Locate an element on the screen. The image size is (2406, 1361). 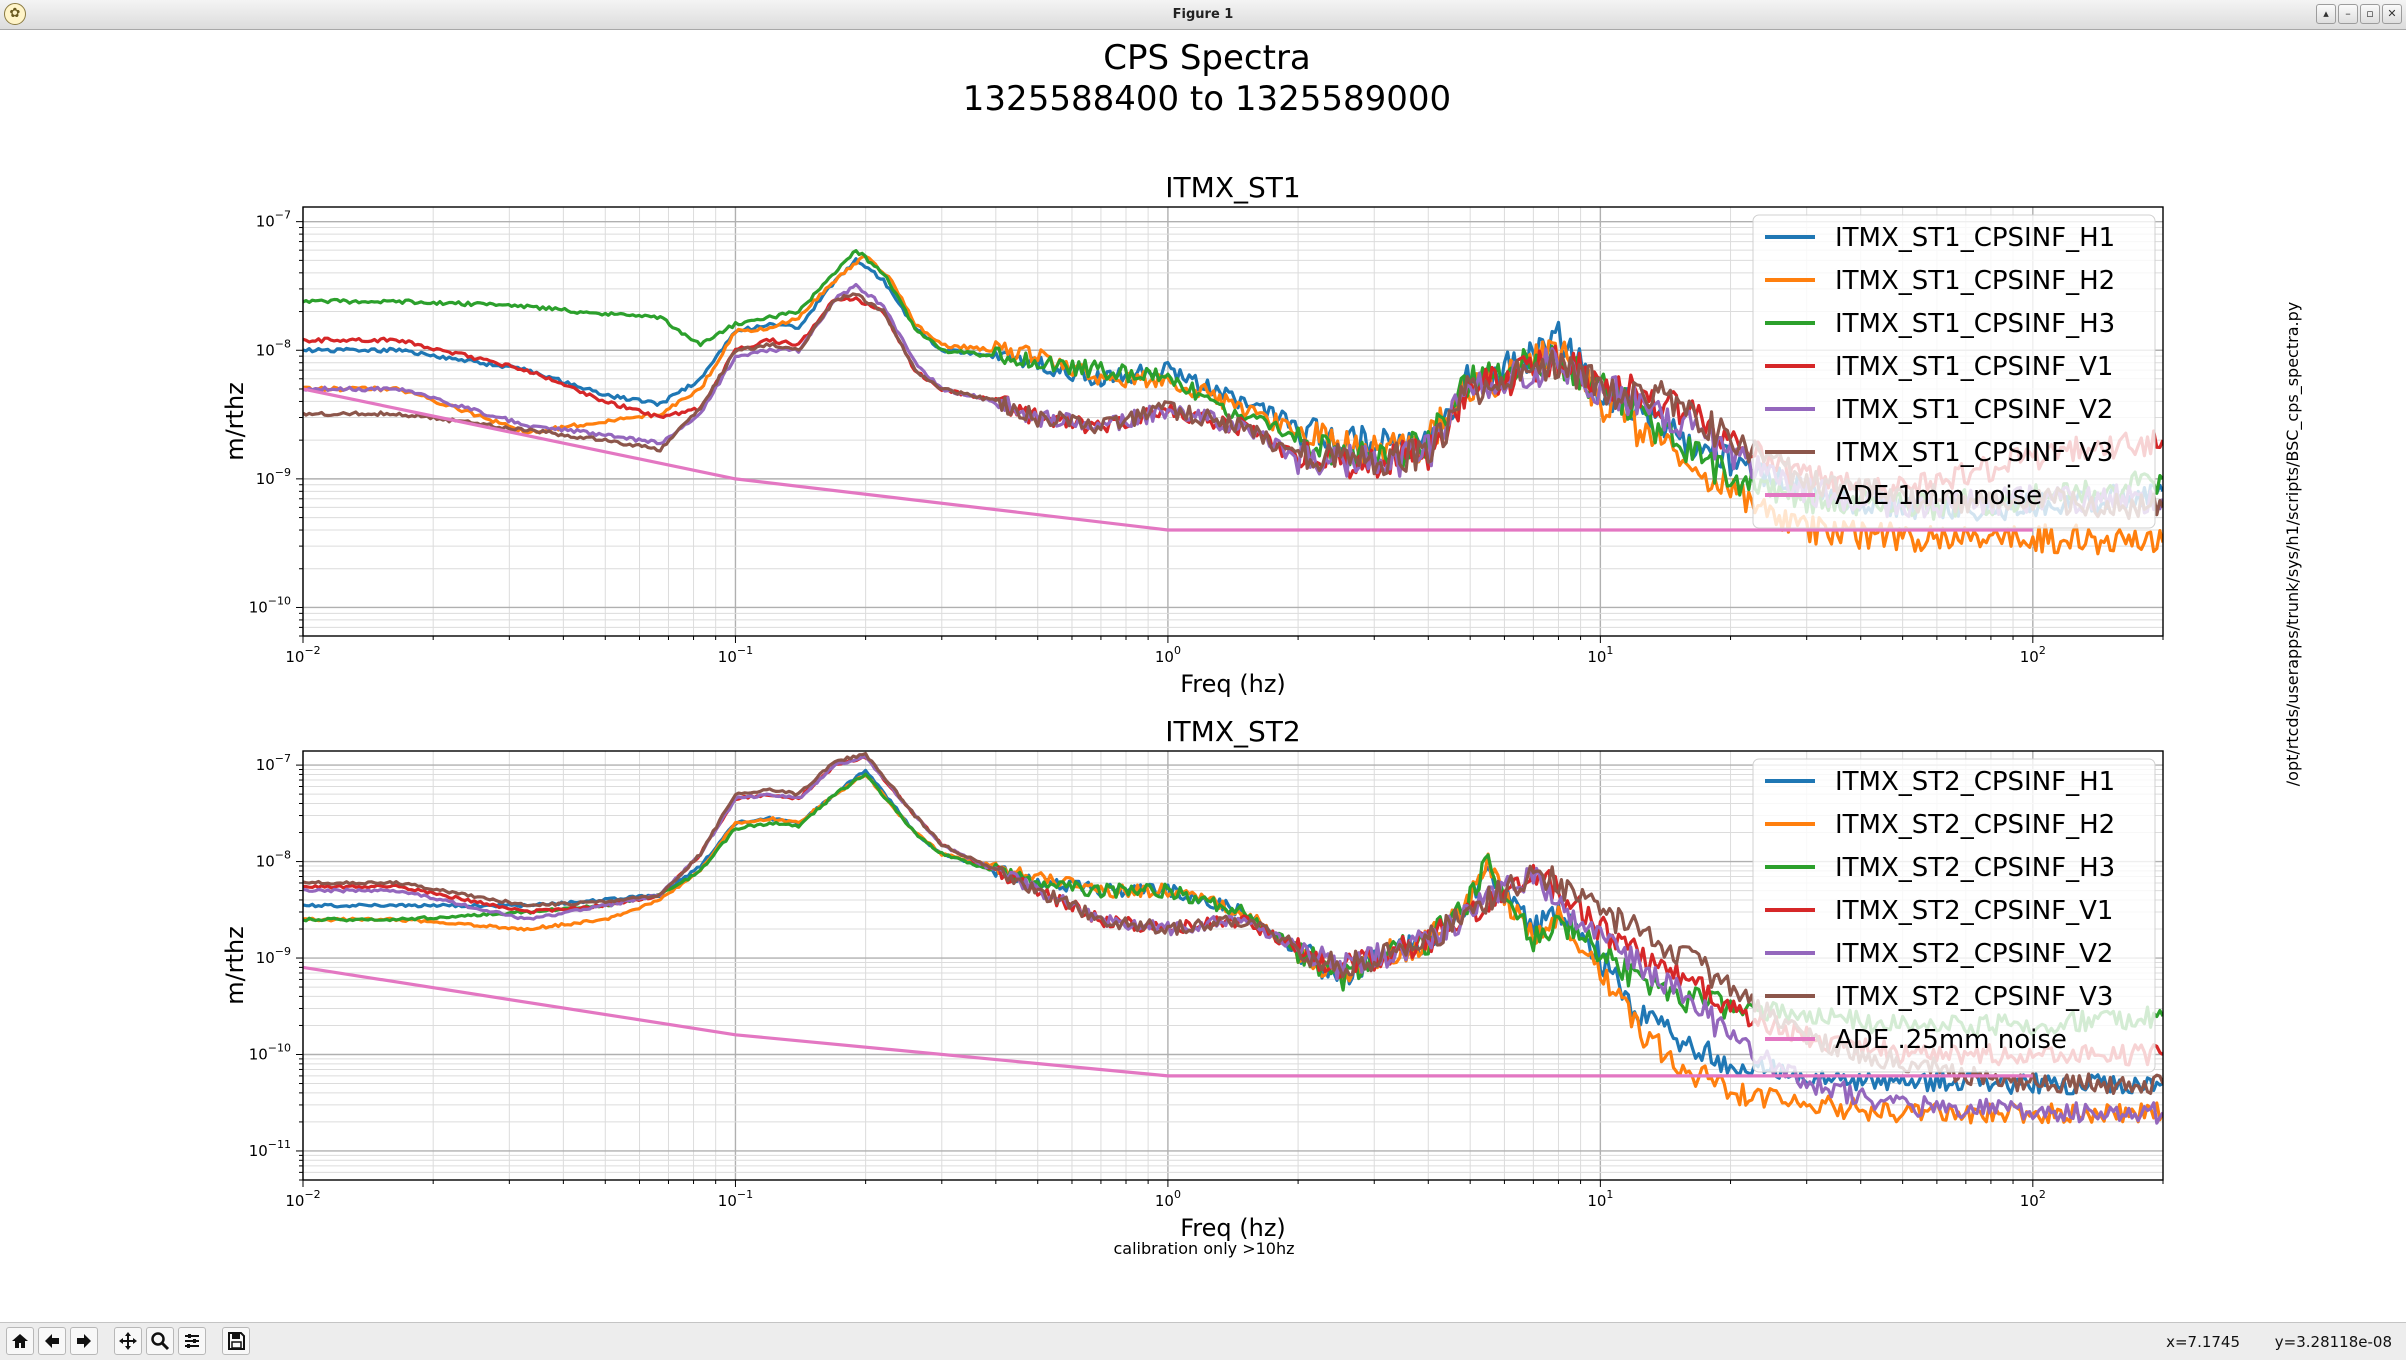
x-coordinate: x=7.1745 is located at coordinates (2203, 1342).